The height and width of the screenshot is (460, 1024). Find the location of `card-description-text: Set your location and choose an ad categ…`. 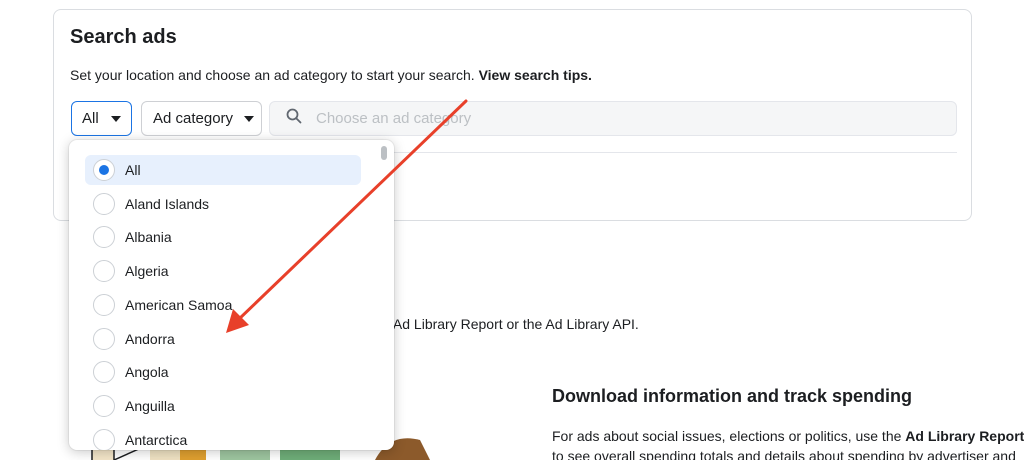

card-description-text: Set your location and choose an ad categ… is located at coordinates (274, 75).